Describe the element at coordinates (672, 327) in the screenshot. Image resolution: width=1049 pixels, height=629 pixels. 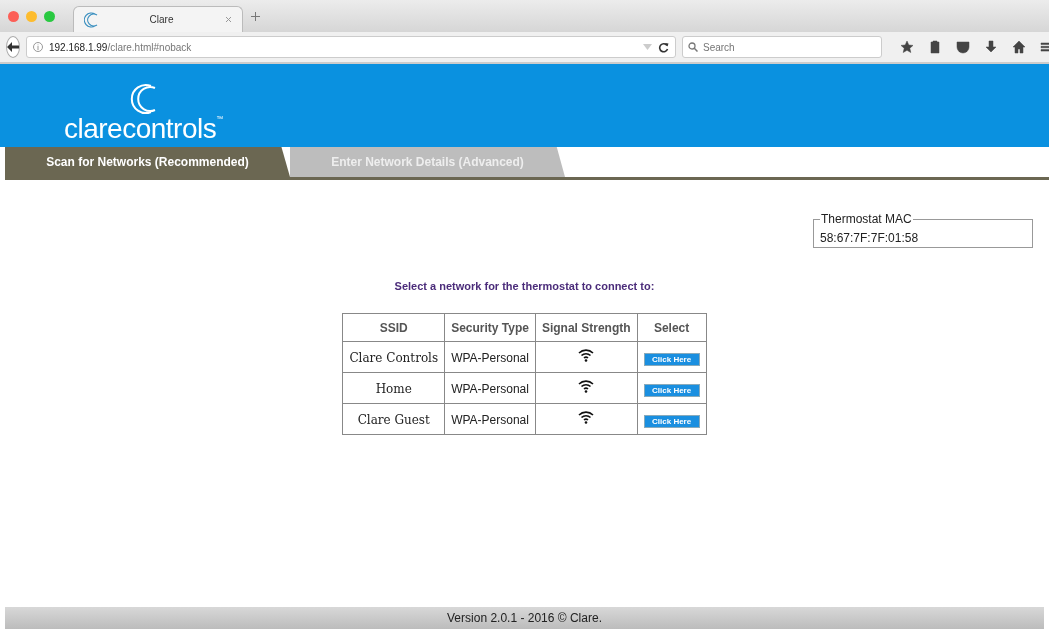
I see `column-header: Select` at that location.